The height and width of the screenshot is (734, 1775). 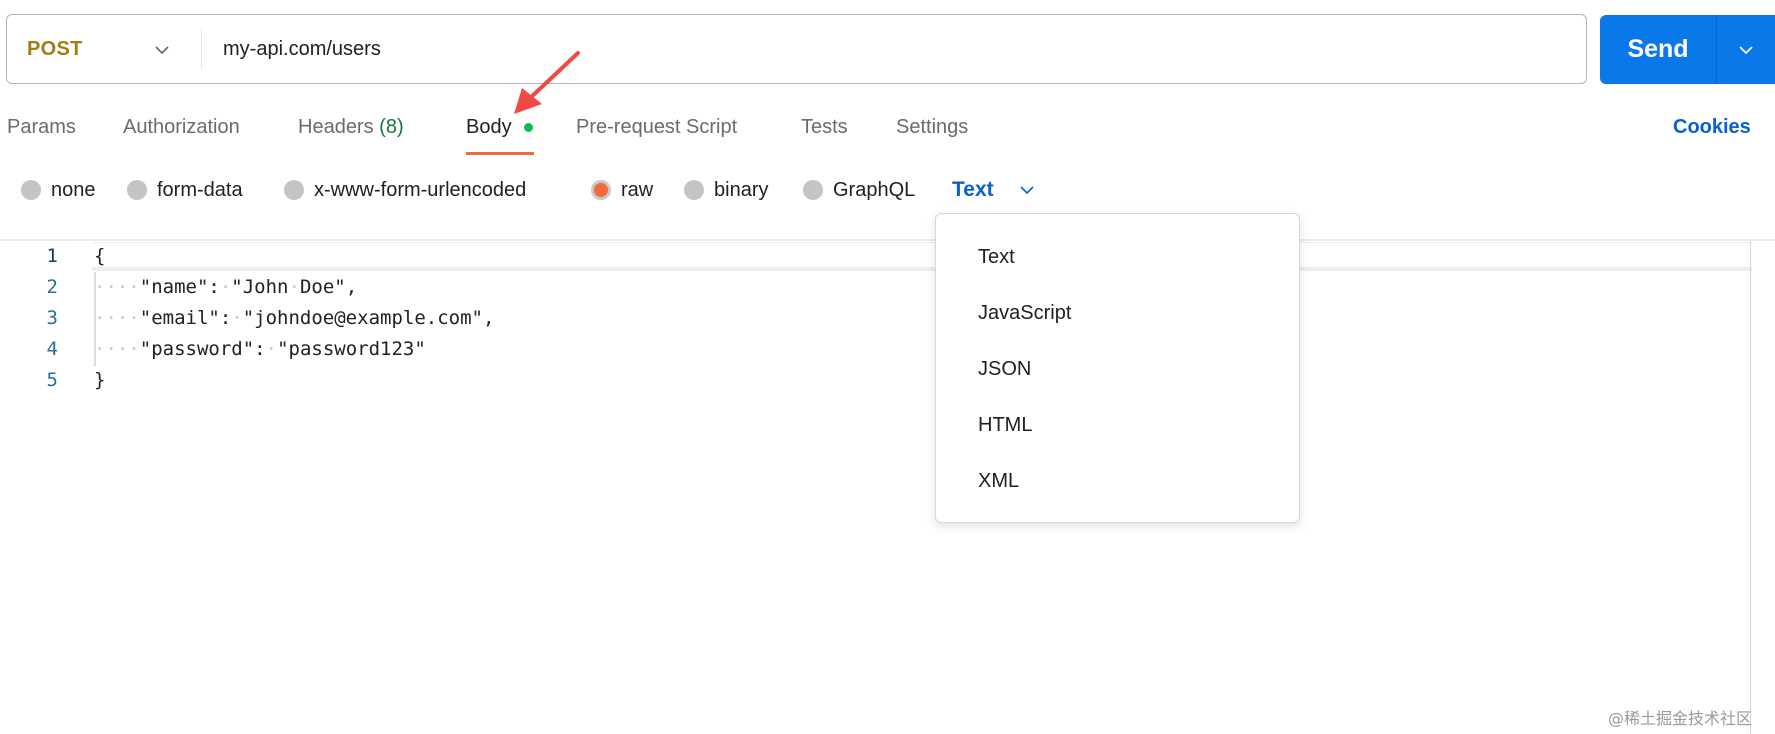 What do you see at coordinates (741, 190) in the screenshot?
I see `radio-binary-label: binary` at bounding box center [741, 190].